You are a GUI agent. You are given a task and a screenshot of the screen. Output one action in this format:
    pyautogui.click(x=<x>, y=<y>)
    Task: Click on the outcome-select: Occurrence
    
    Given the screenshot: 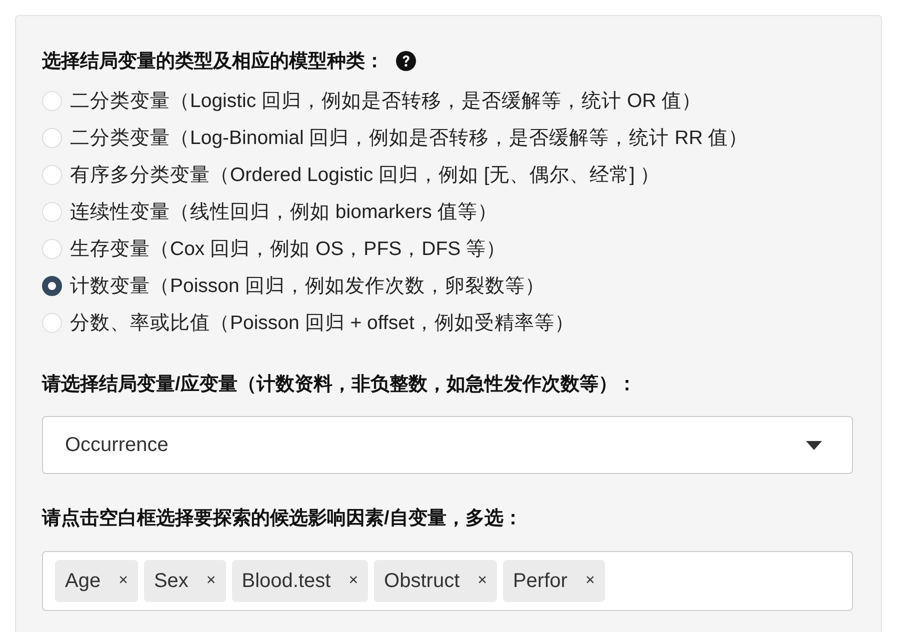 What is the action you would take?
    pyautogui.click(x=447, y=445)
    